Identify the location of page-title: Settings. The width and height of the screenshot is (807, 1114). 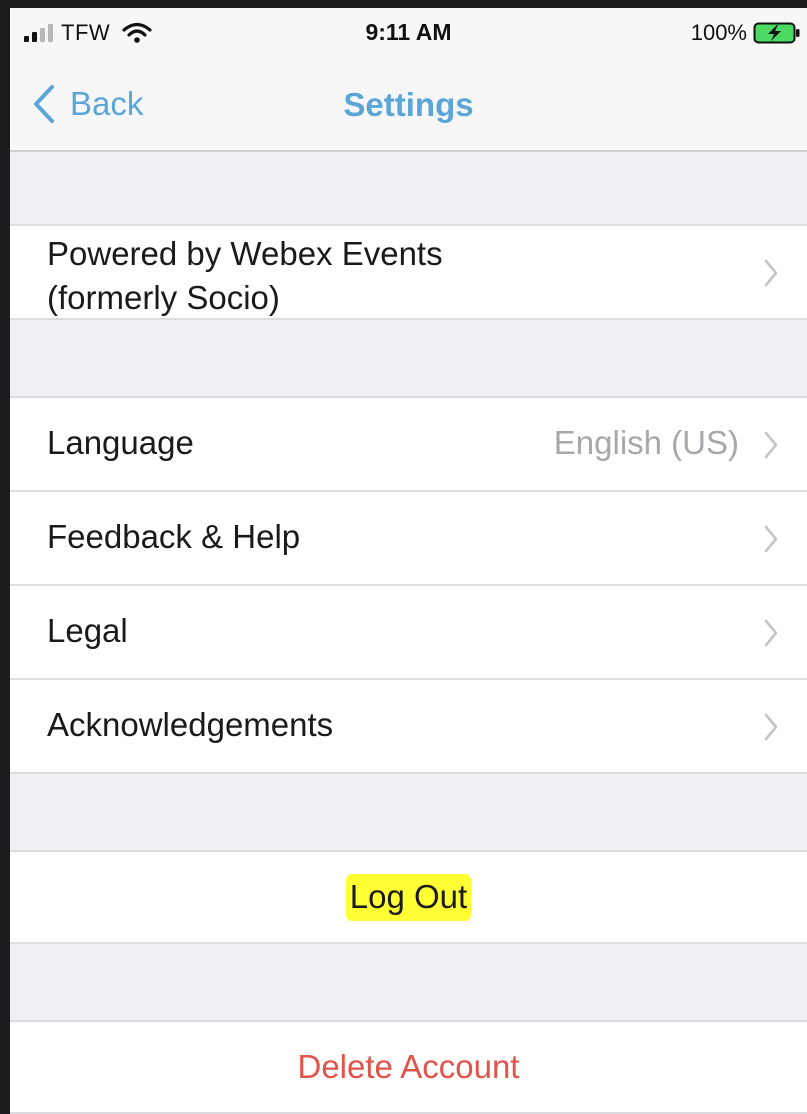
(408, 104).